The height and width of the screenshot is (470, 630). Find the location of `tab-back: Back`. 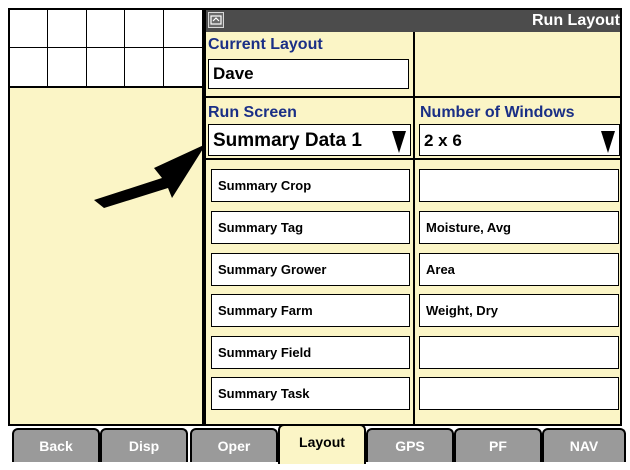

tab-back: Back is located at coordinates (56, 445).